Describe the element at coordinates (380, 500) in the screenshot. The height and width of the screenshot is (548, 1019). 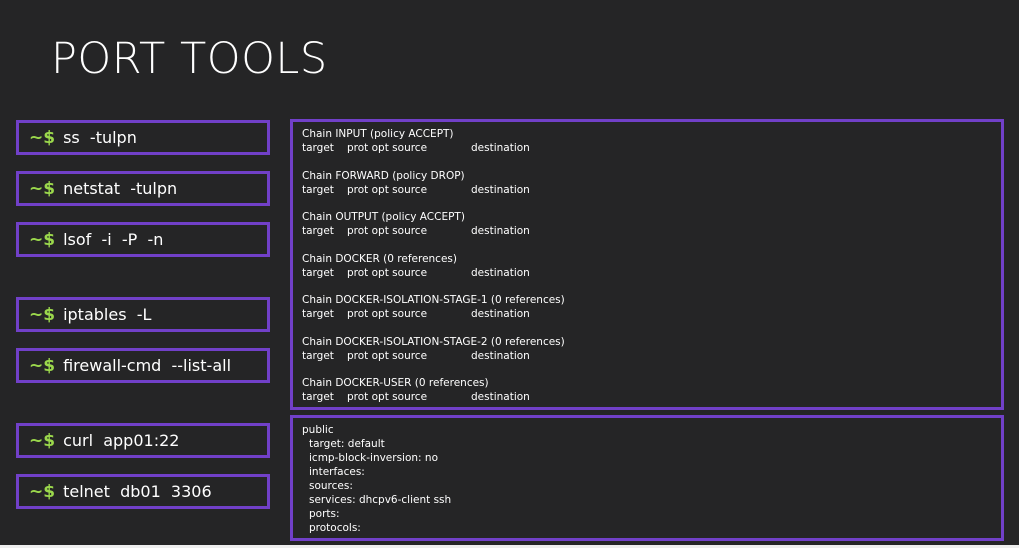
I see `output-line: services: dhcpv6-client ssh` at that location.